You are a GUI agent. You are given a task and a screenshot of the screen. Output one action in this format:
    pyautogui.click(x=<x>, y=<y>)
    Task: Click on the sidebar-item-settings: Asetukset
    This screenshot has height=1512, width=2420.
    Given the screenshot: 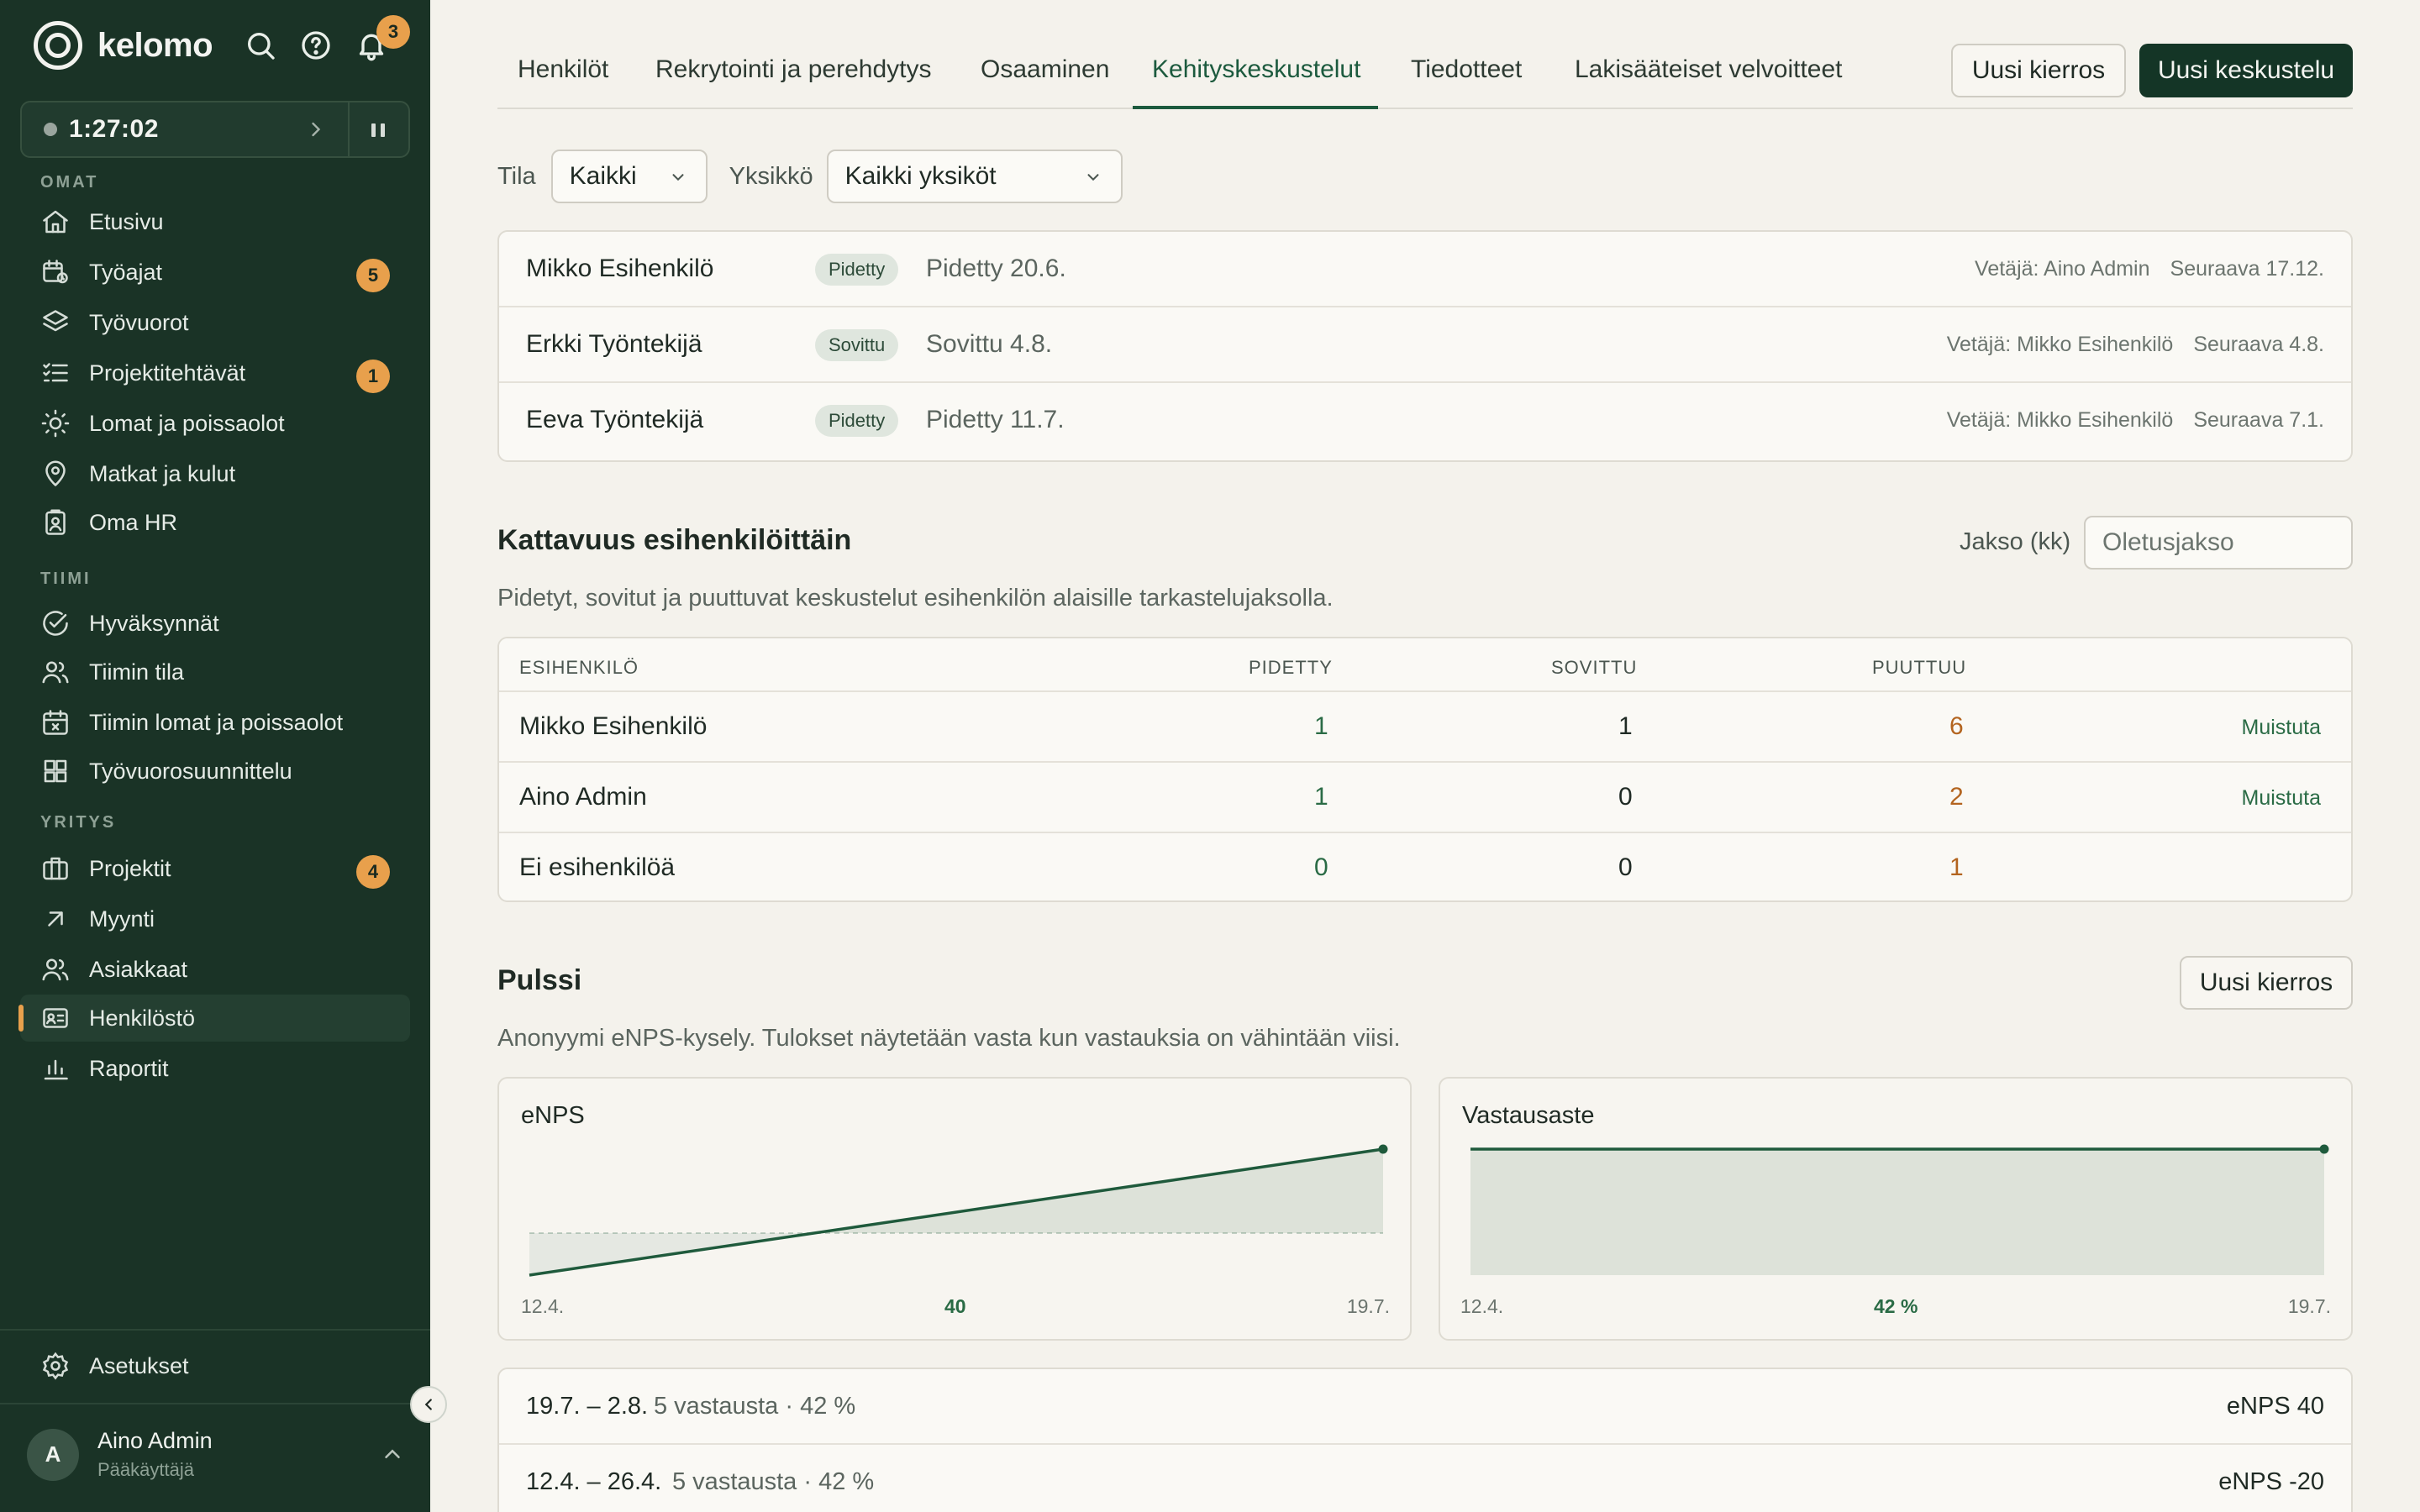 What is the action you would take?
    pyautogui.click(x=215, y=1365)
    